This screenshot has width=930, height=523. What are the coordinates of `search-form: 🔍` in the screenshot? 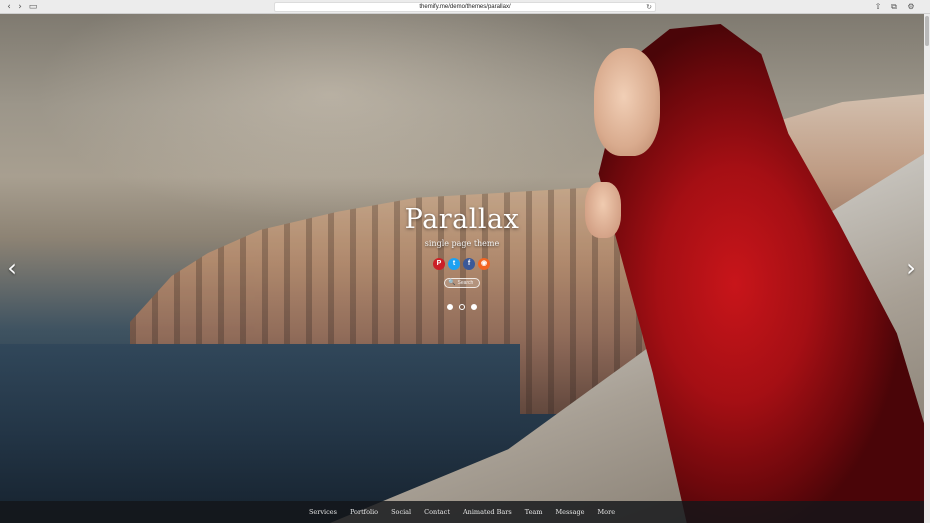 It's located at (464, 283).